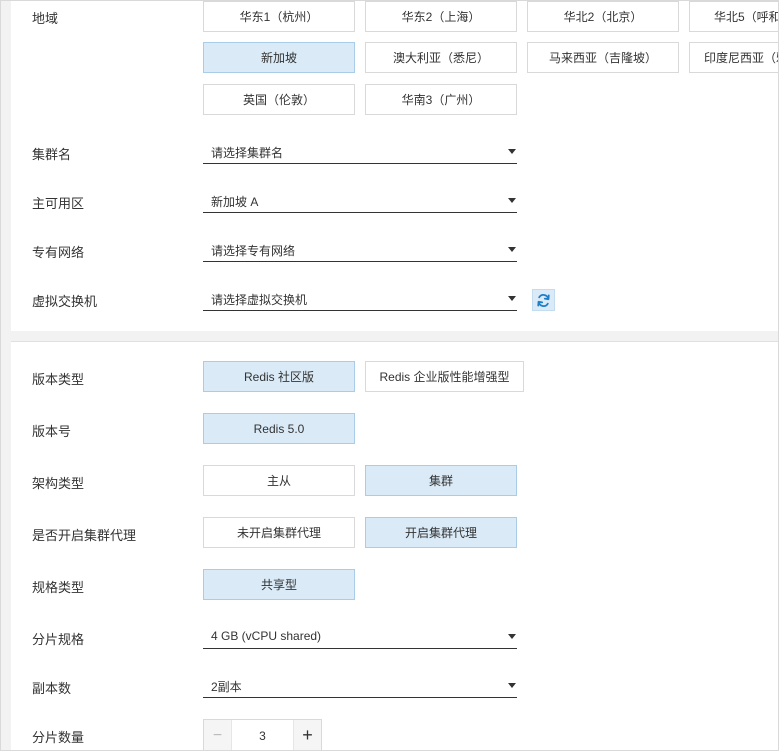 This screenshot has width=779, height=751. Describe the element at coordinates (58, 252) in the screenshot. I see `vpc-label: 专有网络` at that location.